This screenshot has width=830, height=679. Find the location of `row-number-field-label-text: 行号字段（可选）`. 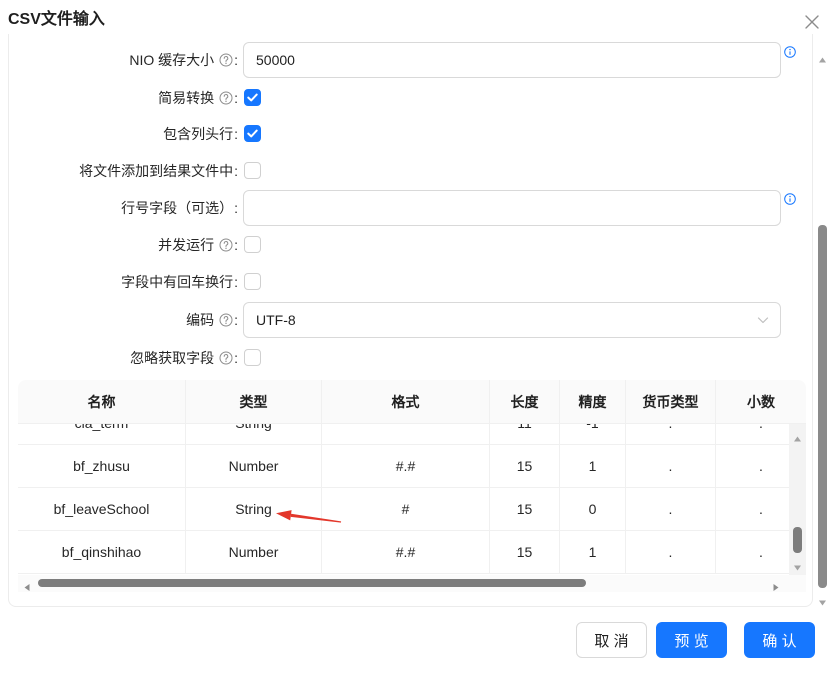

row-number-field-label-text: 行号字段（可选） is located at coordinates (177, 208).